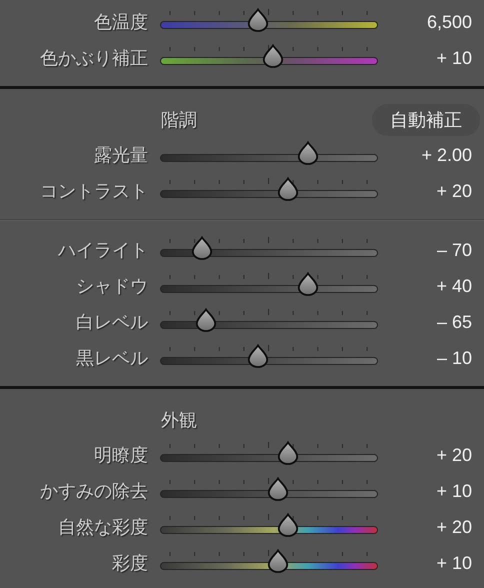  What do you see at coordinates (179, 420) in the screenshot?
I see `section-title: 外観` at bounding box center [179, 420].